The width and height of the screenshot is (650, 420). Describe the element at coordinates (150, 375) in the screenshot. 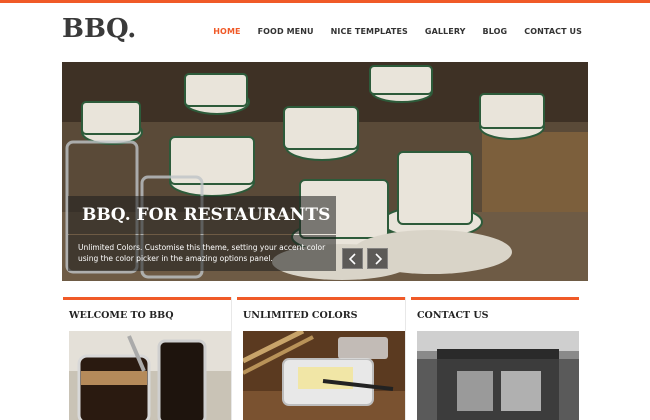

I see `coffee-glass-image` at that location.